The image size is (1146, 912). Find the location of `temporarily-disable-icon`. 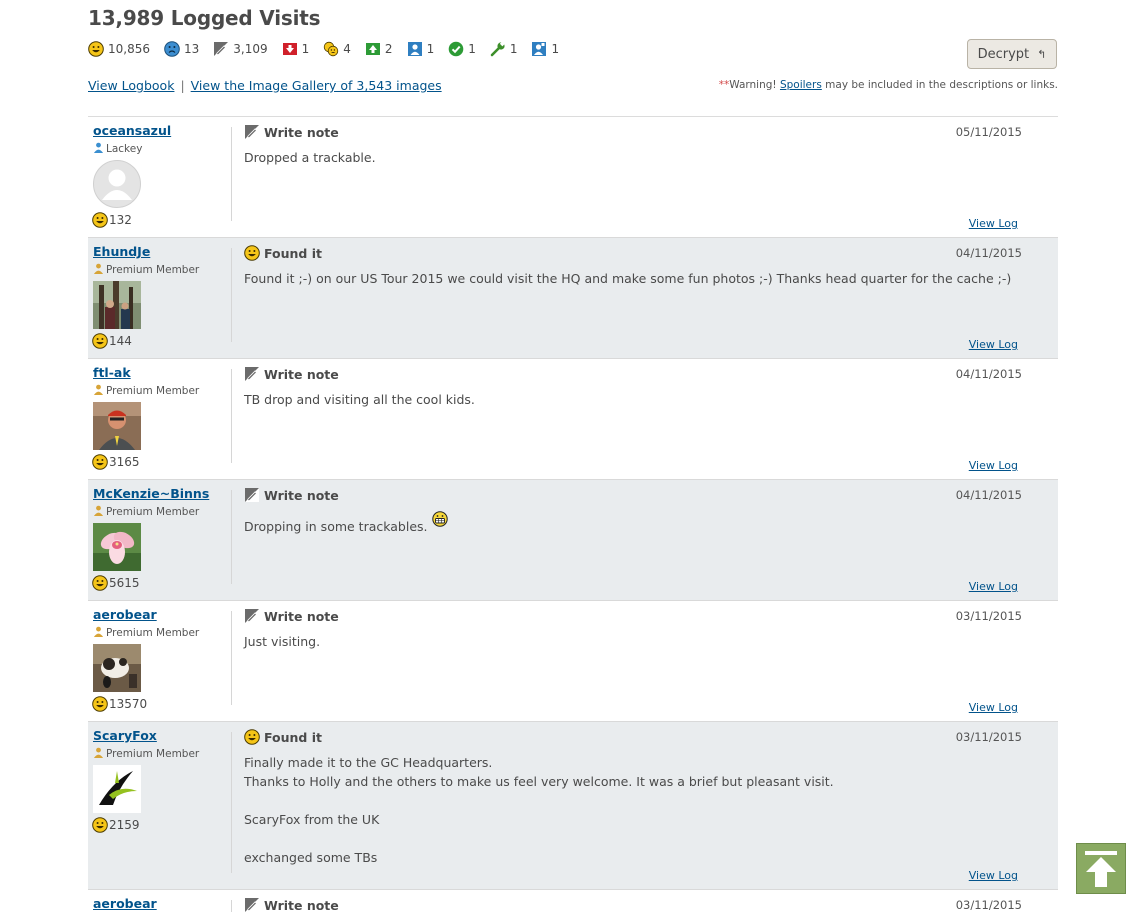

temporarily-disable-icon is located at coordinates (290, 49).